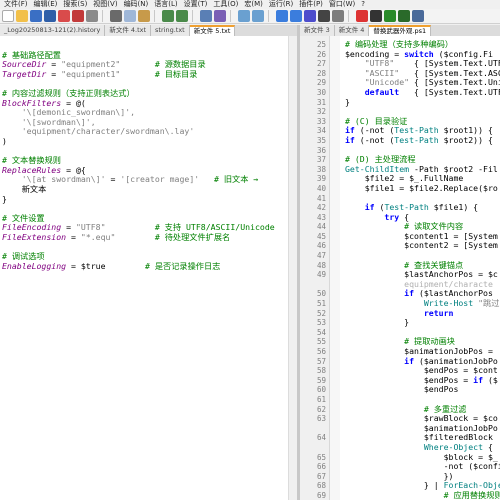 The width and height of the screenshot is (500, 500). Describe the element at coordinates (313, 429) in the screenshot. I see `line-number` at that location.